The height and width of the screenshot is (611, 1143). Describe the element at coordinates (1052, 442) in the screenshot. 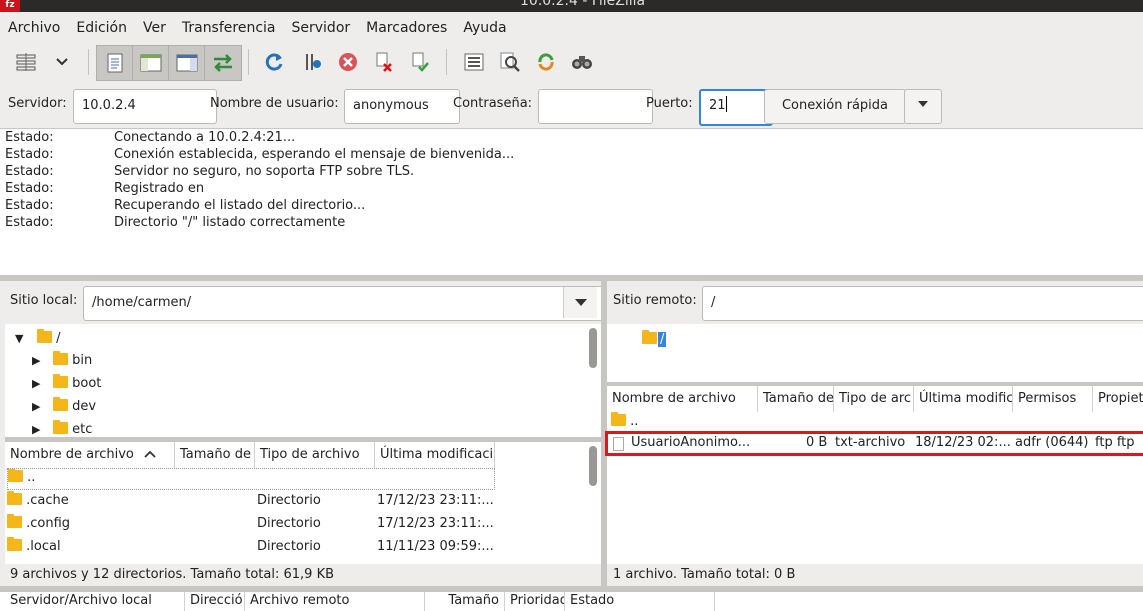

I see `file-permissions: adfr (0644)` at that location.